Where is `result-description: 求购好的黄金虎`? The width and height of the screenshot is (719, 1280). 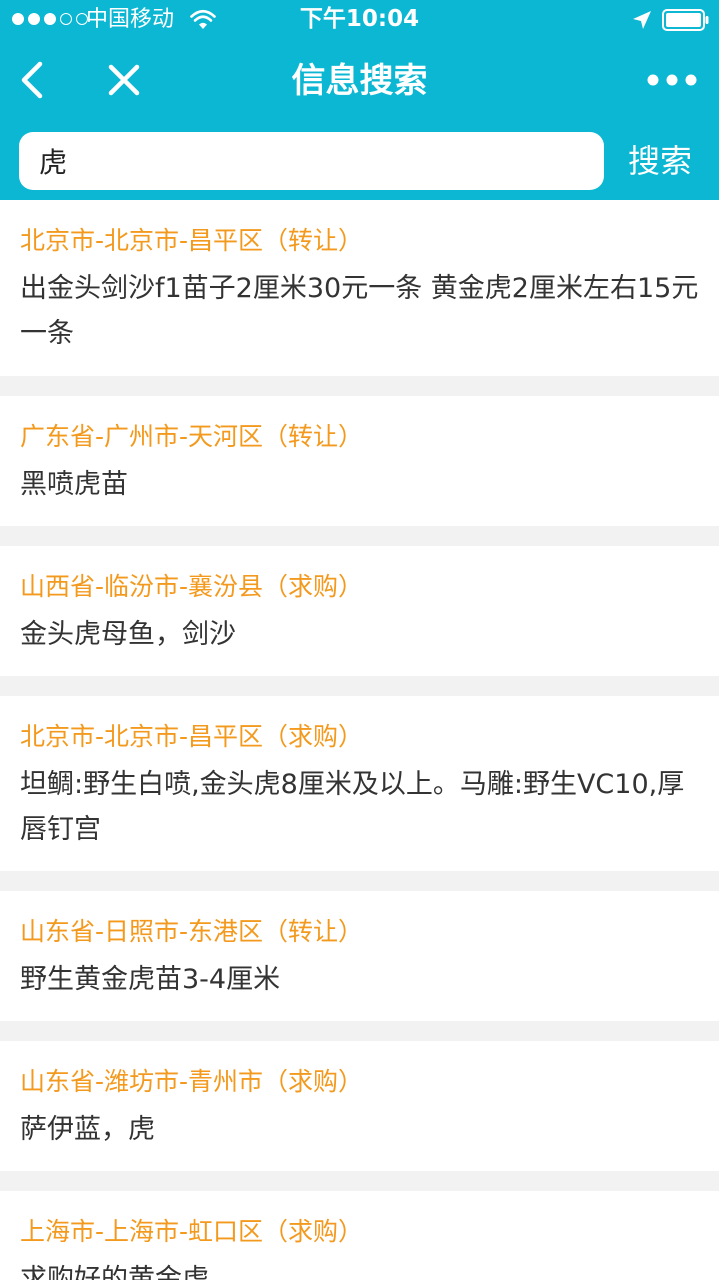 result-description: 求购好的黄金虎 is located at coordinates (114, 1272).